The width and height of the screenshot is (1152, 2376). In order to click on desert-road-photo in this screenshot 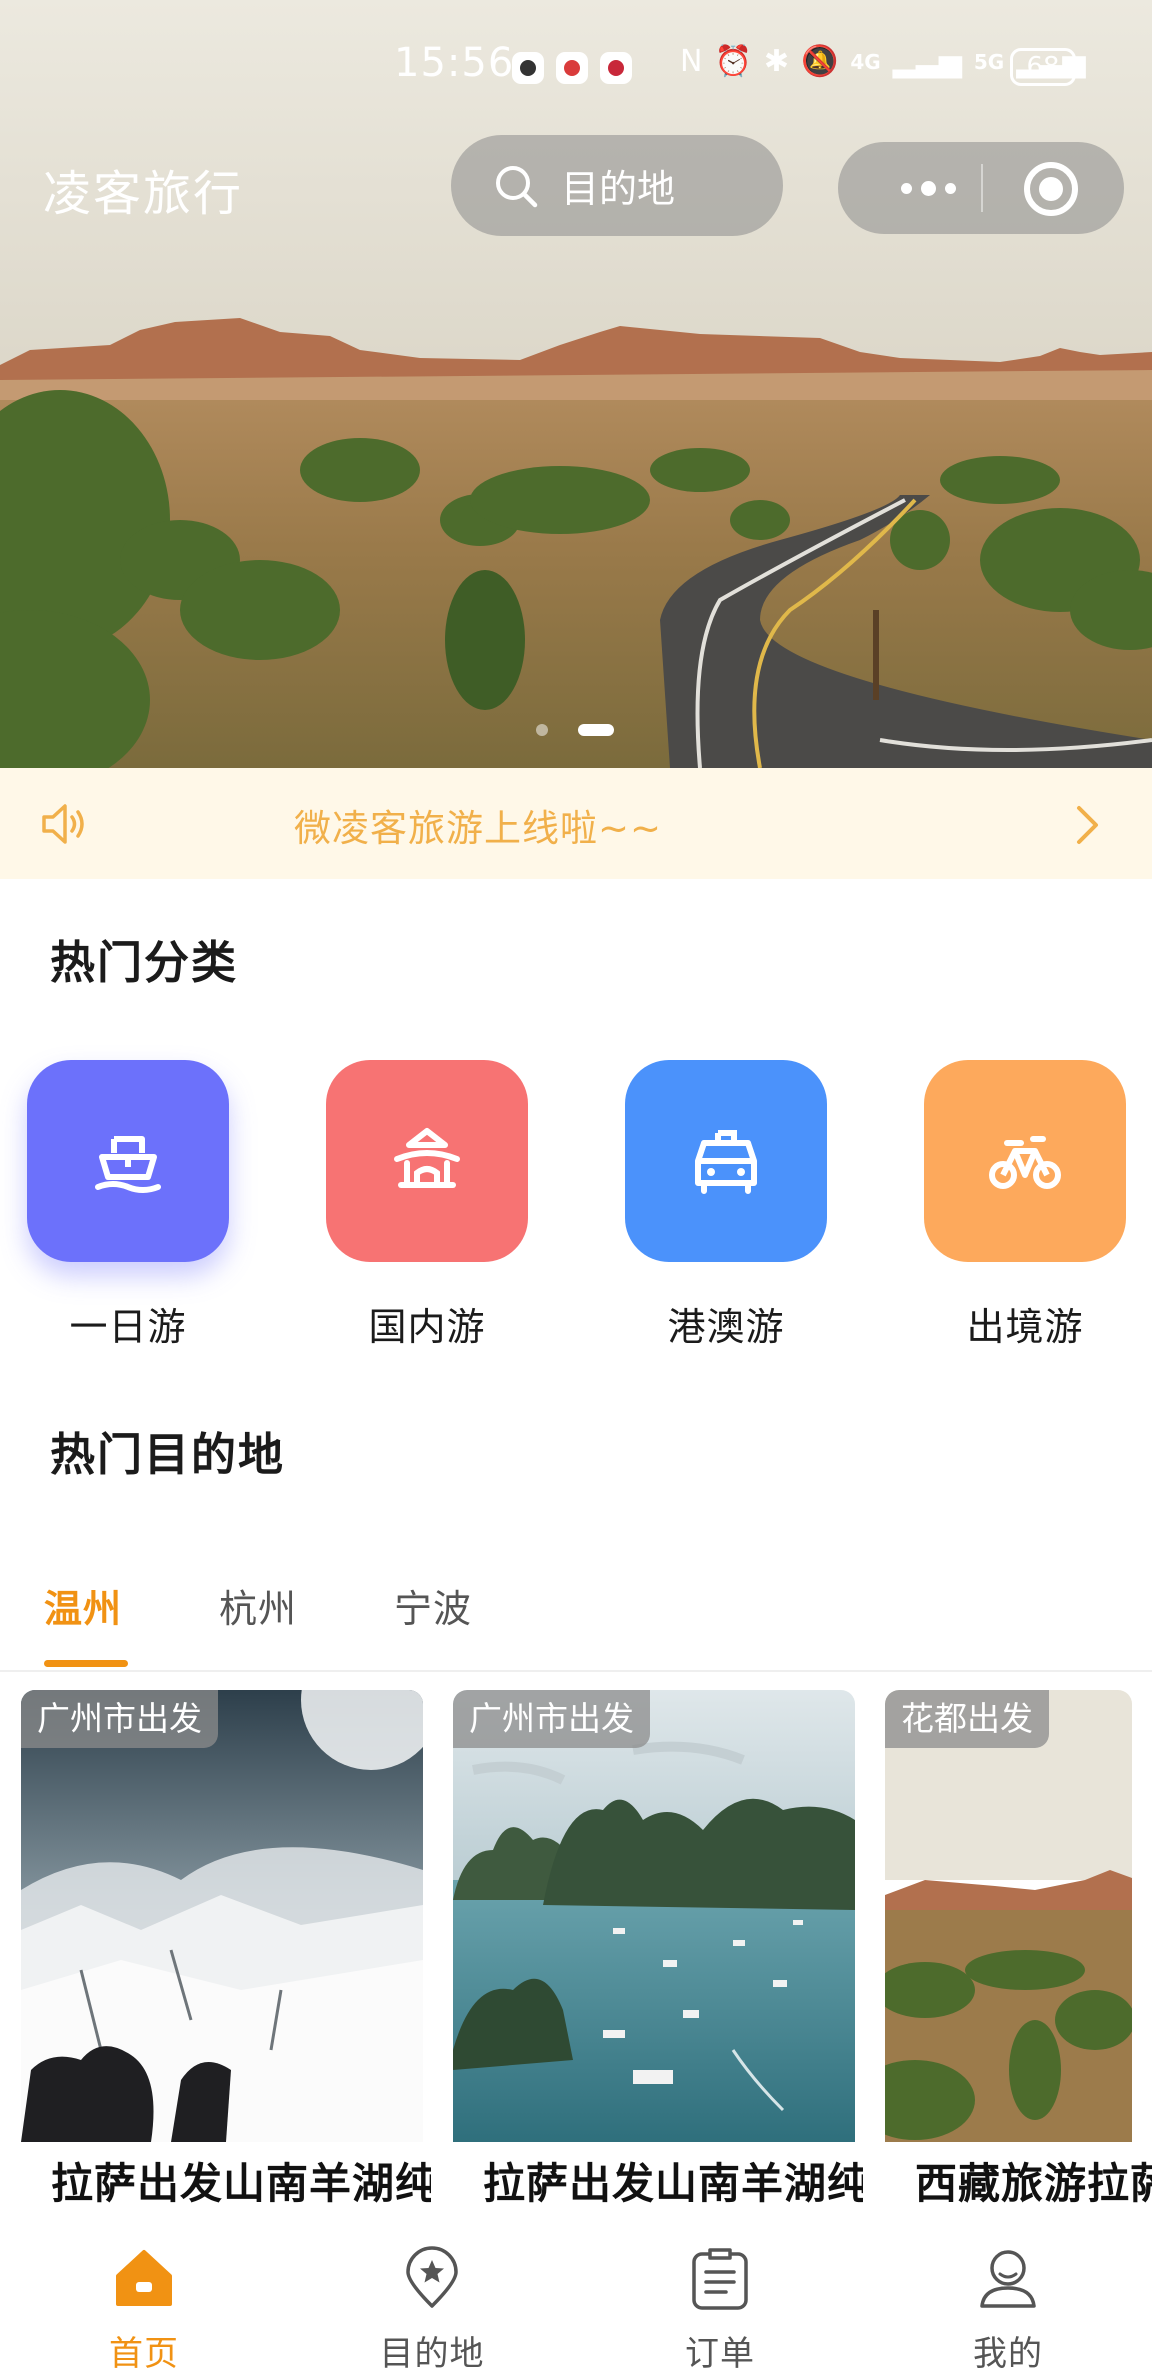, I will do `click(1008, 1916)`.